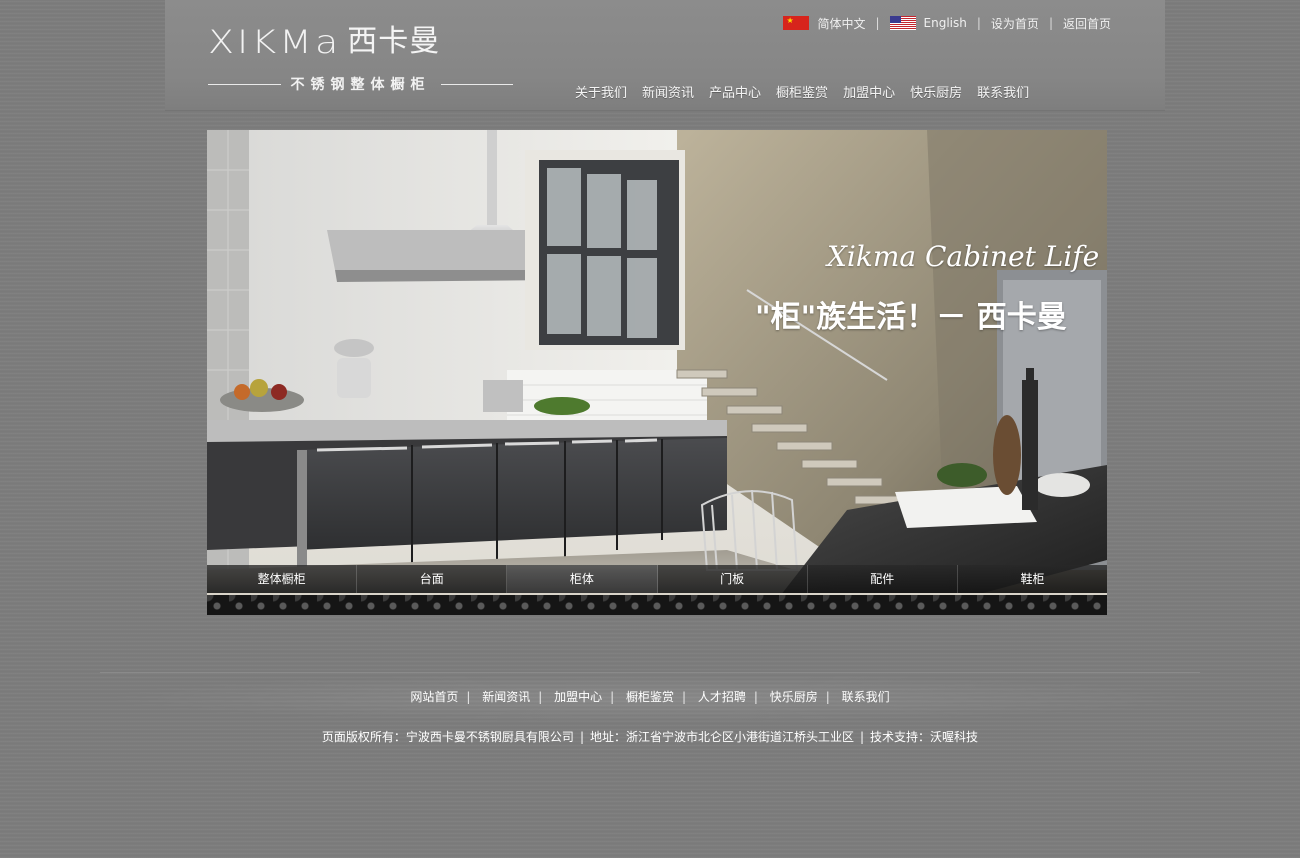 The width and height of the screenshot is (1300, 858). What do you see at coordinates (432, 579) in the screenshot?
I see `tab-countertop: 台面` at bounding box center [432, 579].